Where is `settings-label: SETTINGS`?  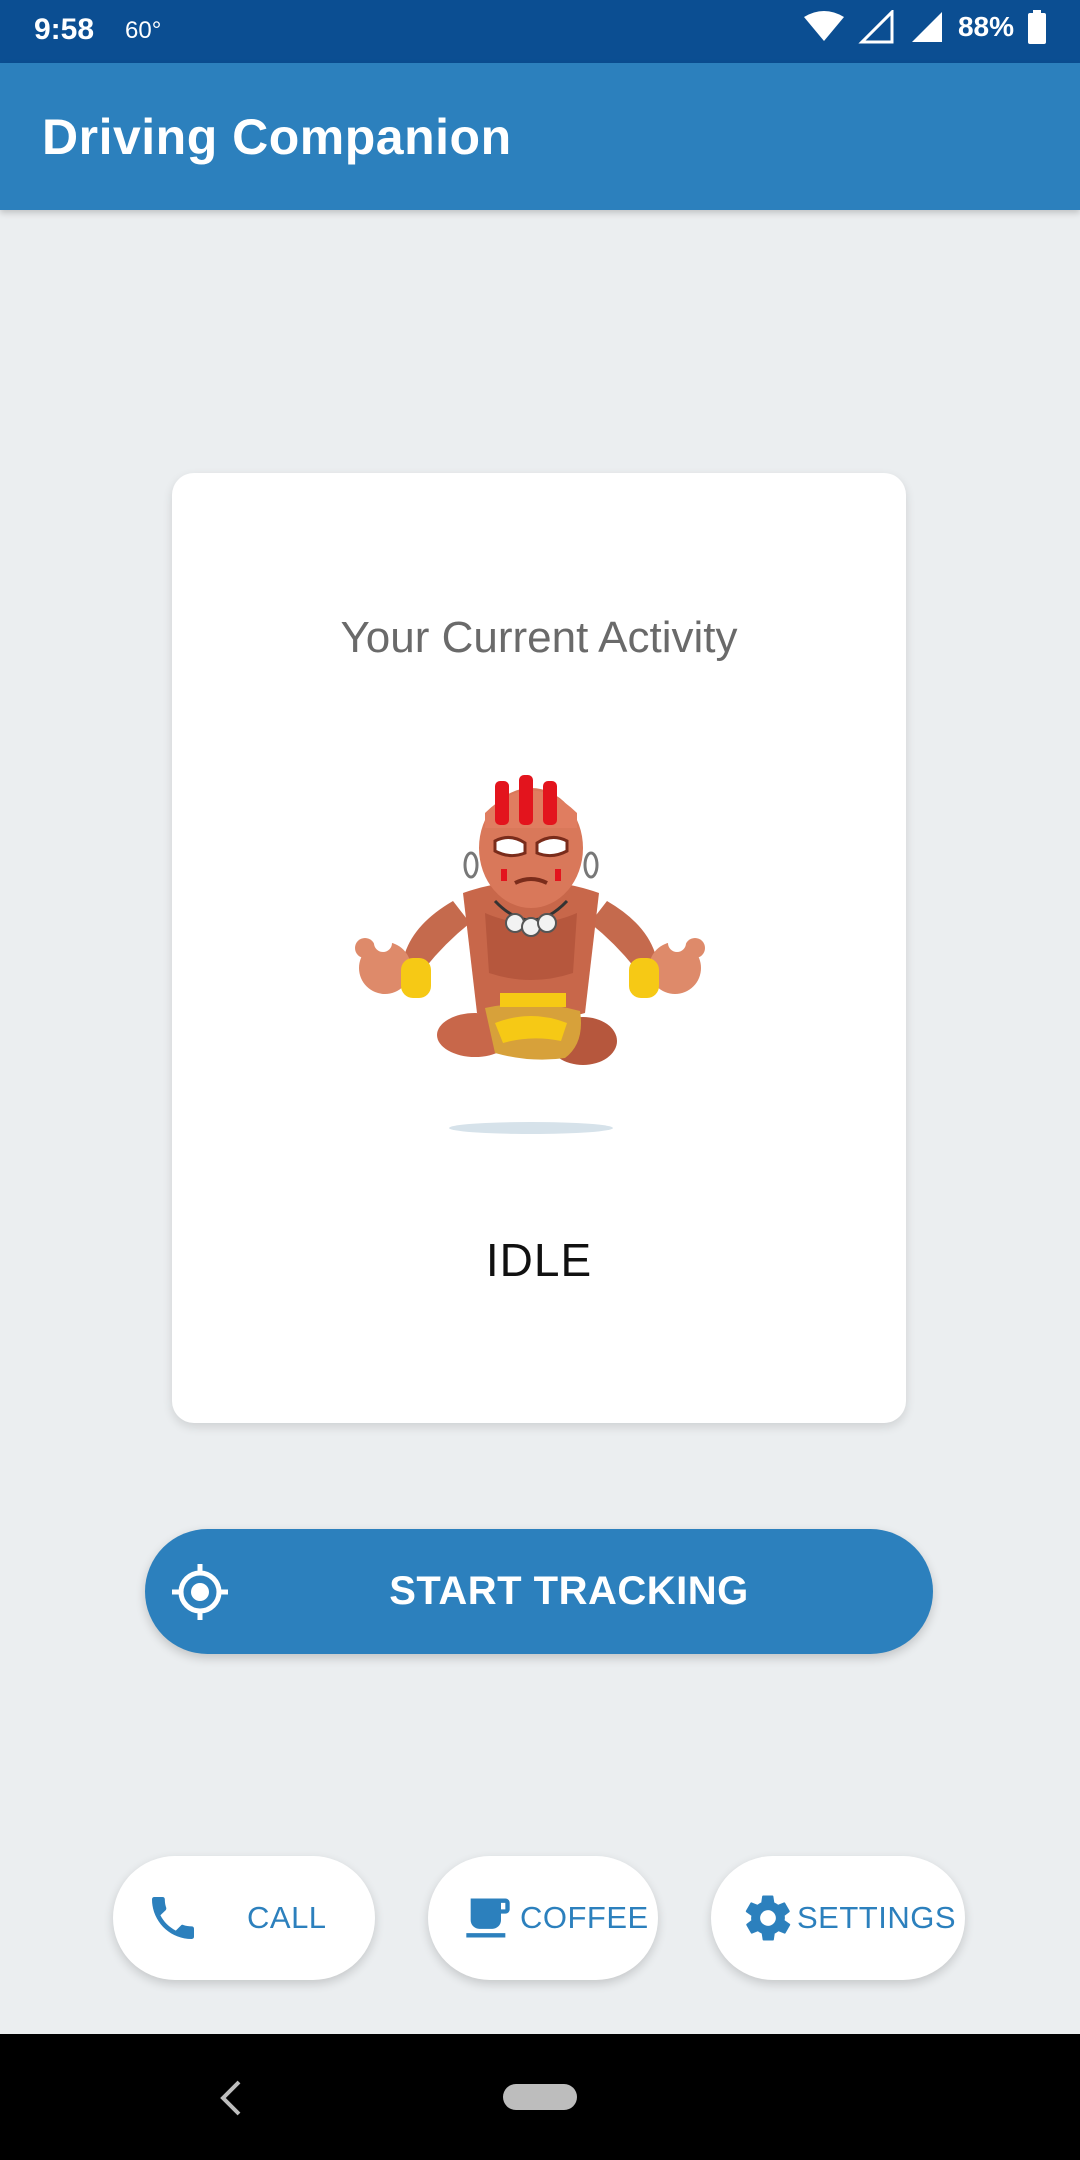 settings-label: SETTINGS is located at coordinates (877, 1917).